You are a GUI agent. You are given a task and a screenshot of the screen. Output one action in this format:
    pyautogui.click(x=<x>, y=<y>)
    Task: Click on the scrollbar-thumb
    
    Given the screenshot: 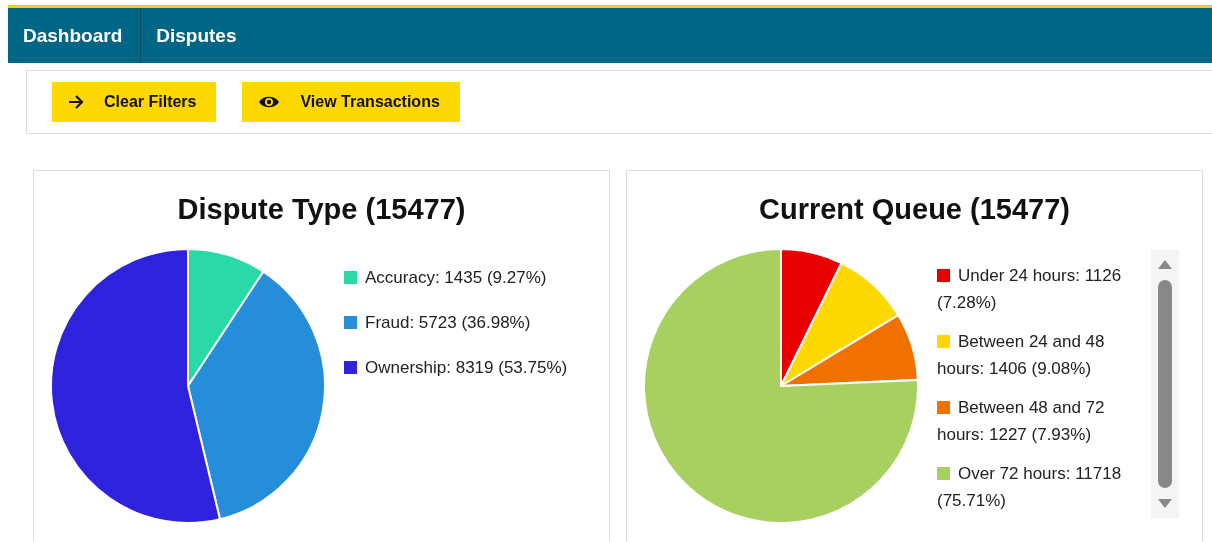 What is the action you would take?
    pyautogui.click(x=1165, y=384)
    